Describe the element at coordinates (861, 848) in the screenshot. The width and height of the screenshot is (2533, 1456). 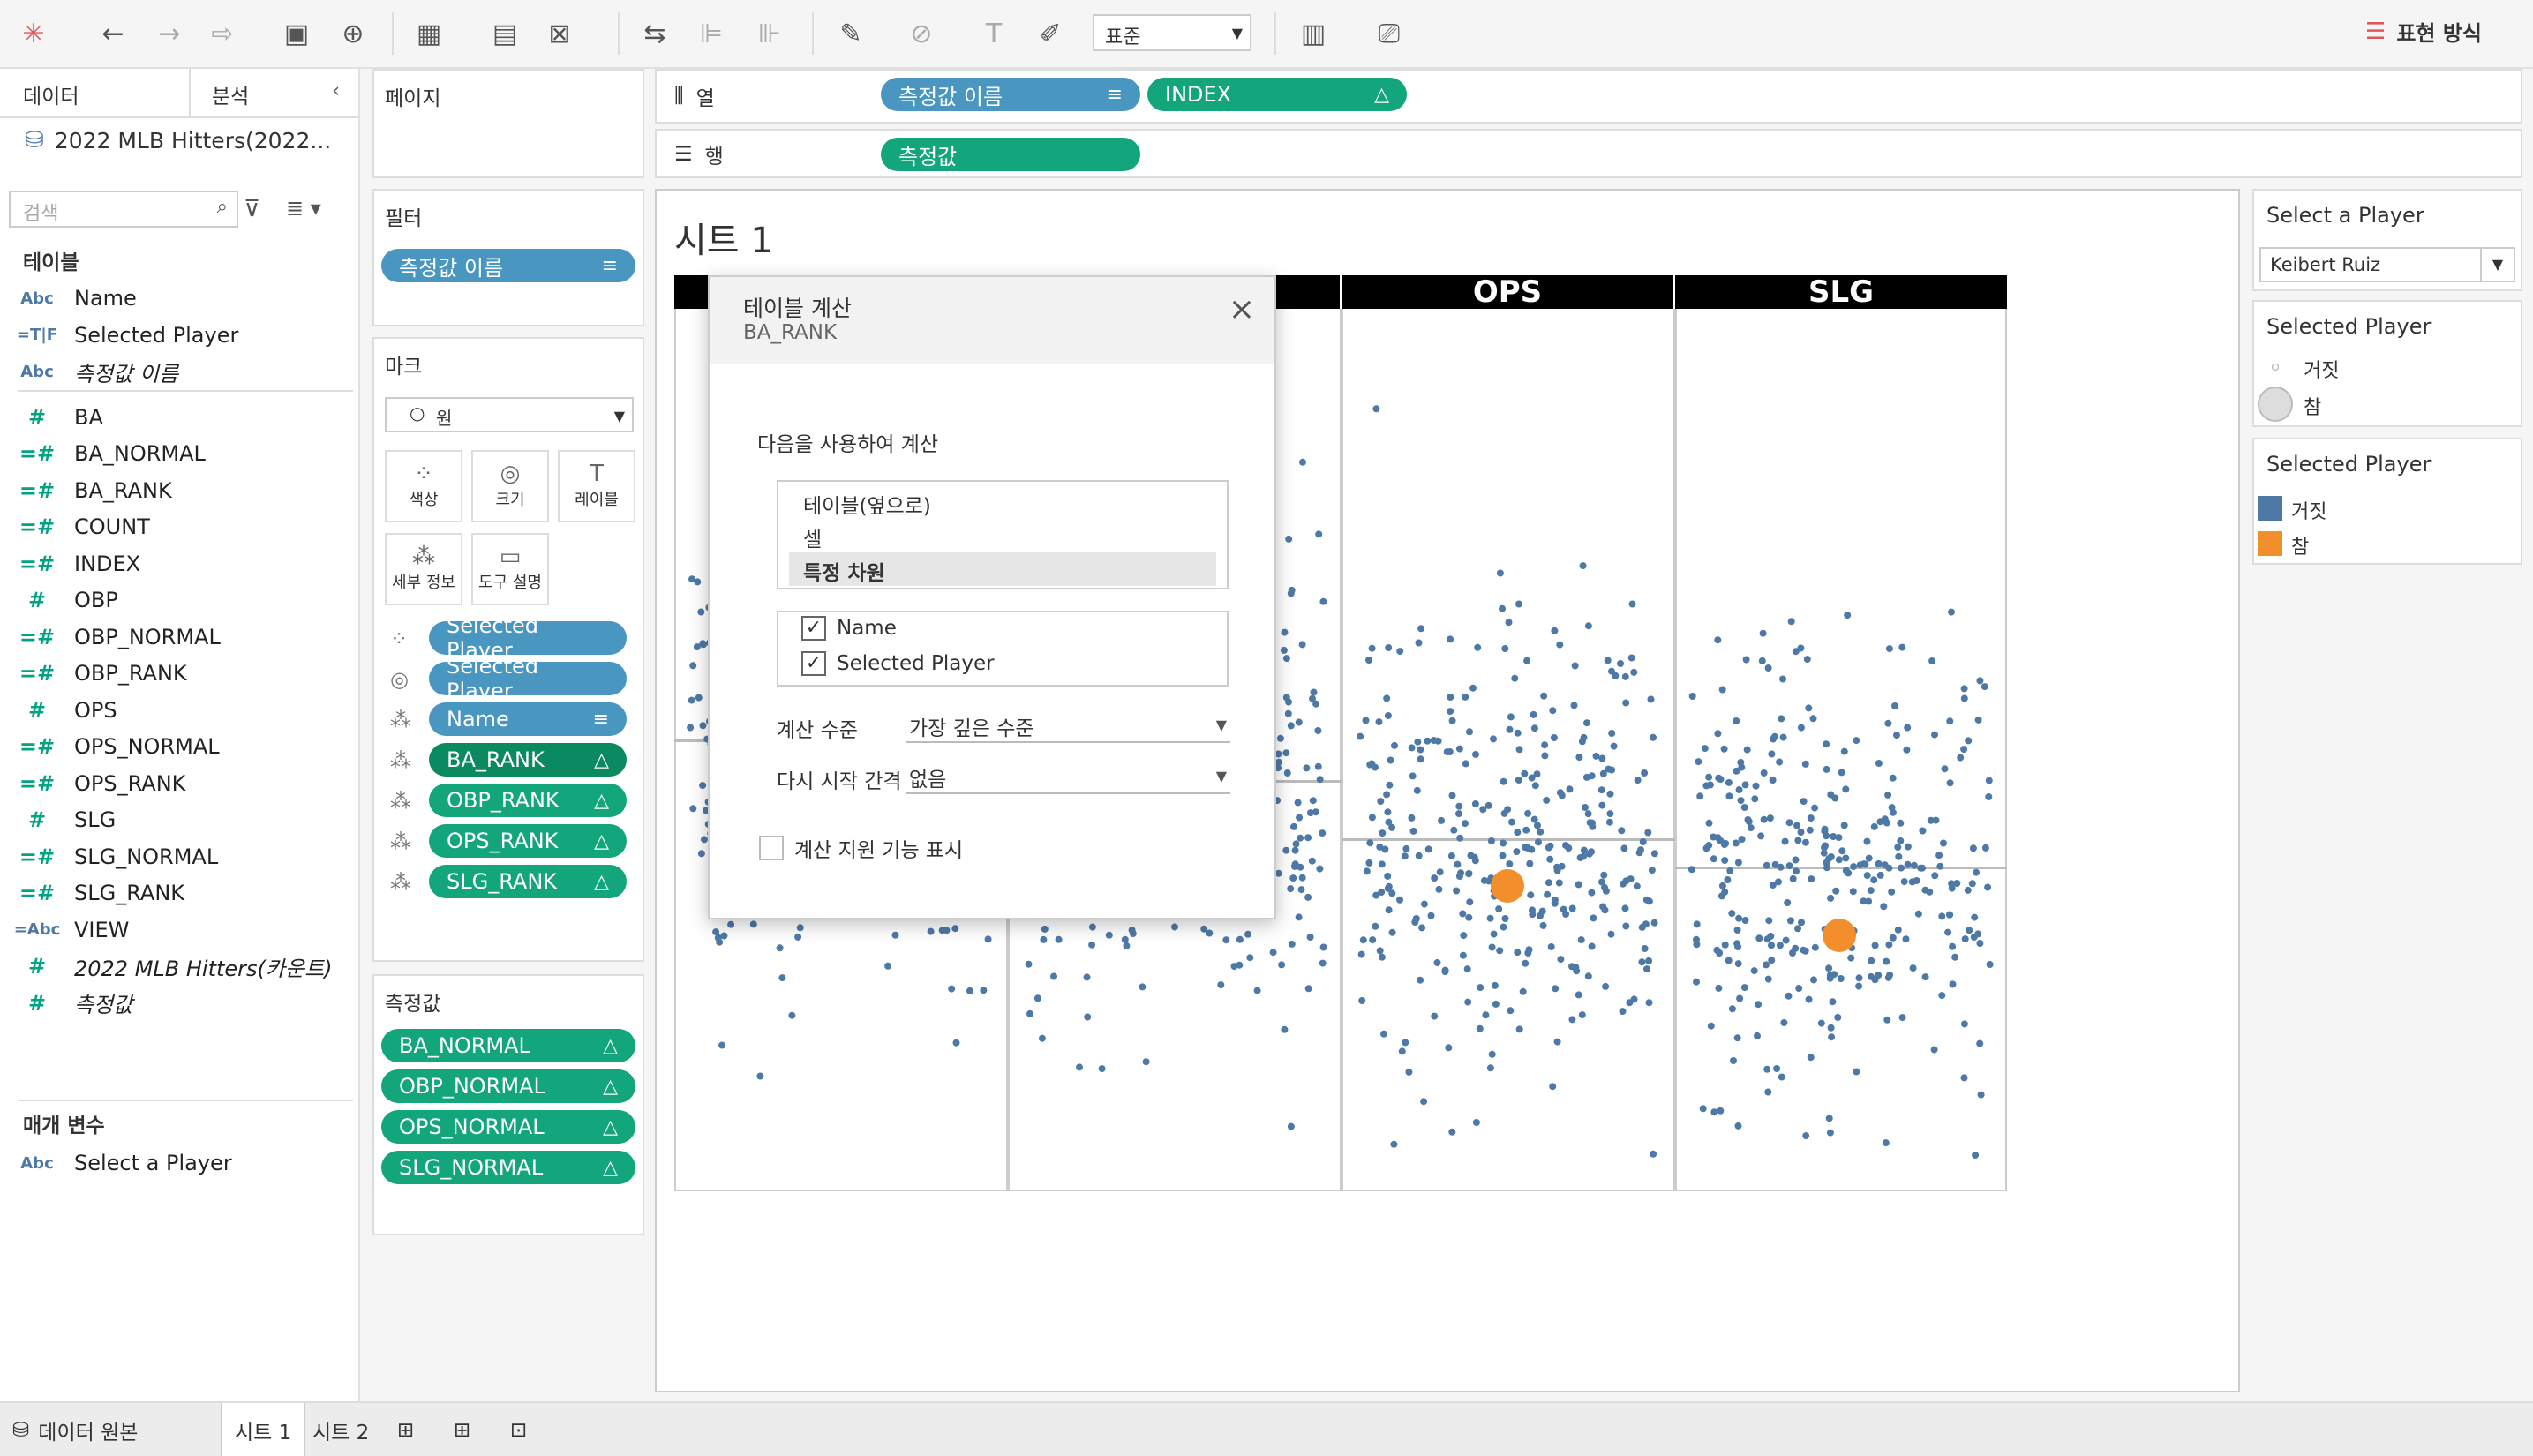
I see `show-assist-row: 계산 지원 기능 표시` at that location.